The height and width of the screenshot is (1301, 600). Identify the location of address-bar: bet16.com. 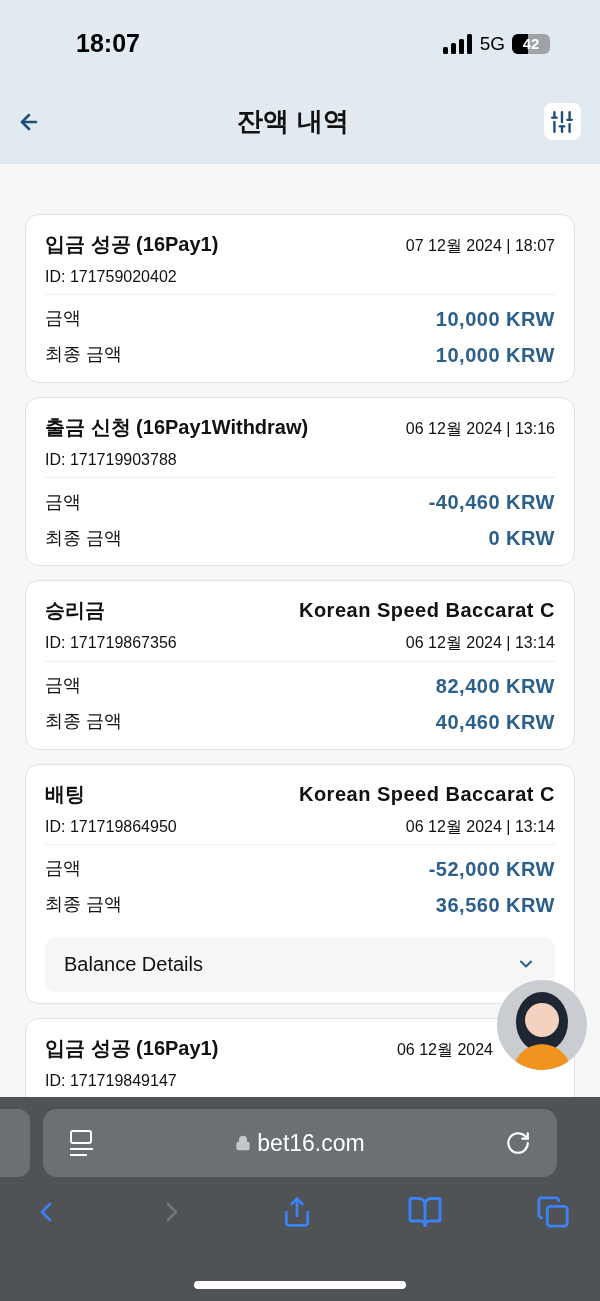
(300, 1143).